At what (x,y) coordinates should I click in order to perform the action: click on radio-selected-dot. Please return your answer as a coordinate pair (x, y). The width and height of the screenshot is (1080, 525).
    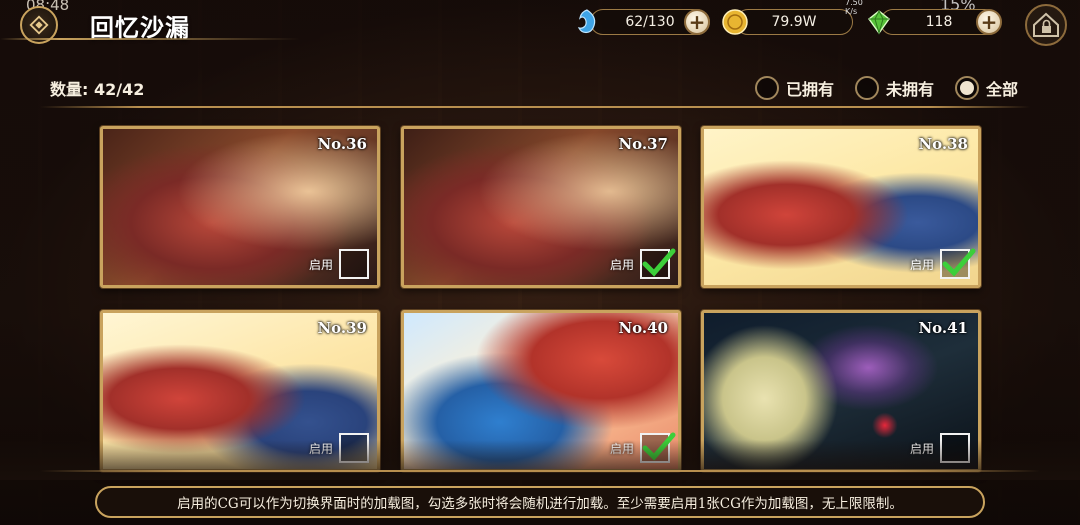
    Looking at the image, I should click on (967, 88).